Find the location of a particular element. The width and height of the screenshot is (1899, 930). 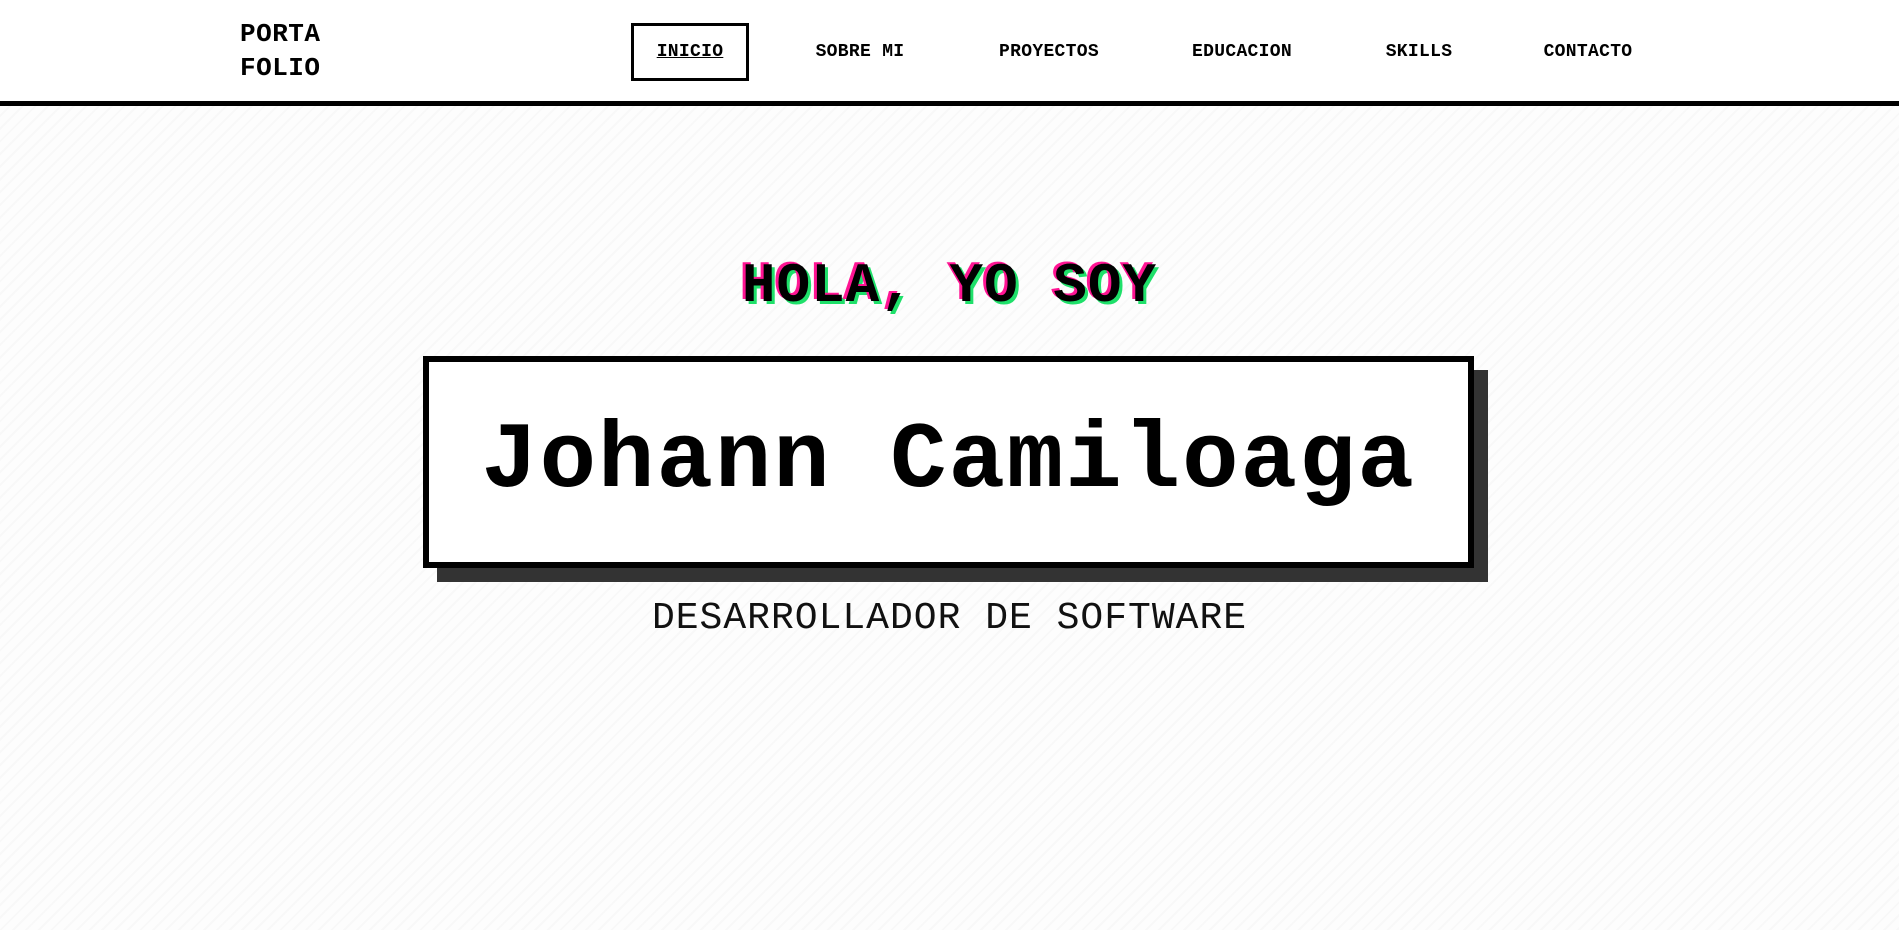

name-box: Johann Camiloaga is located at coordinates (948, 462).